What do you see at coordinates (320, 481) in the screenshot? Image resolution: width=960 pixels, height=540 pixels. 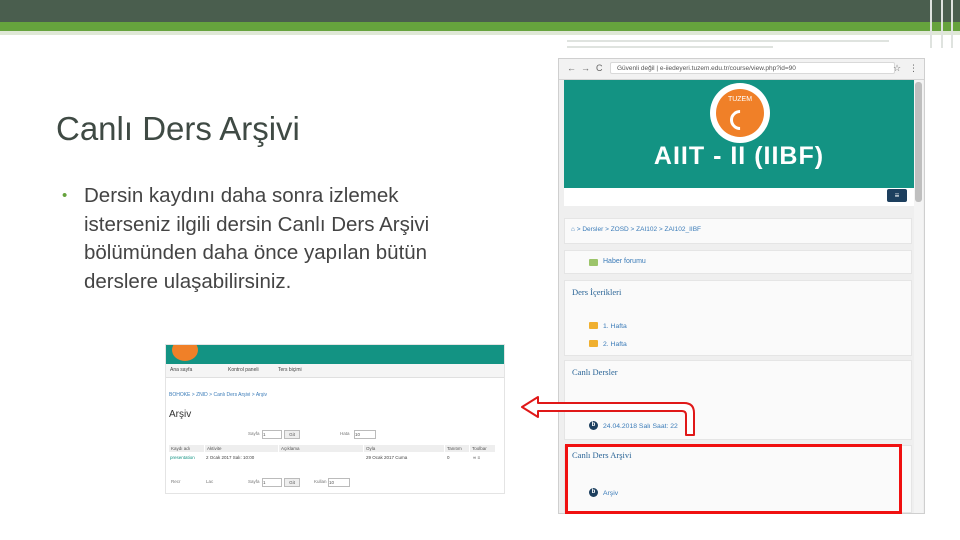 I see `bottom-control: Kullan` at bounding box center [320, 481].